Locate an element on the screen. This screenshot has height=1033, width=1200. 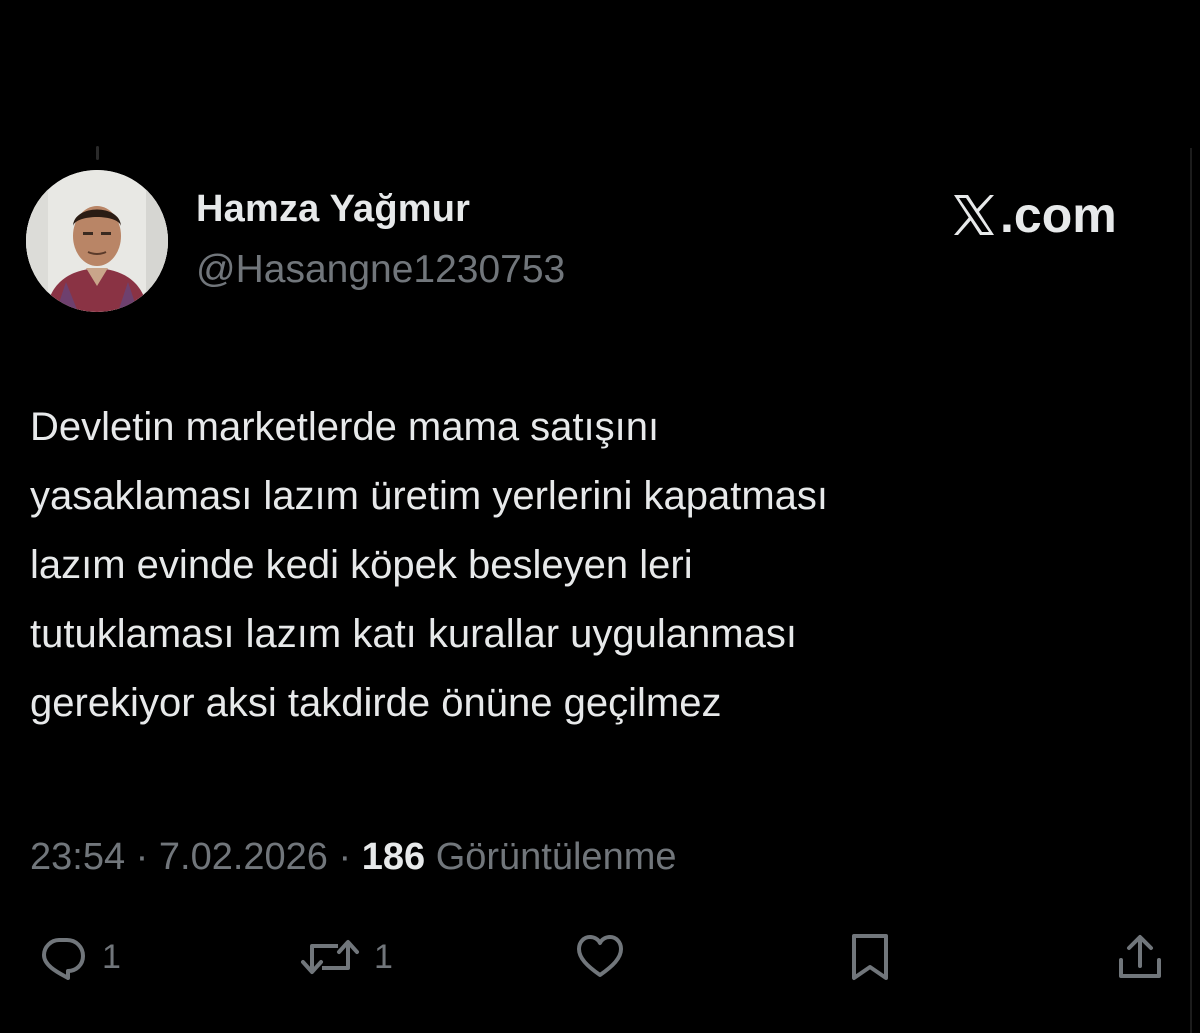
x-logo-icon is located at coordinates (974, 215).